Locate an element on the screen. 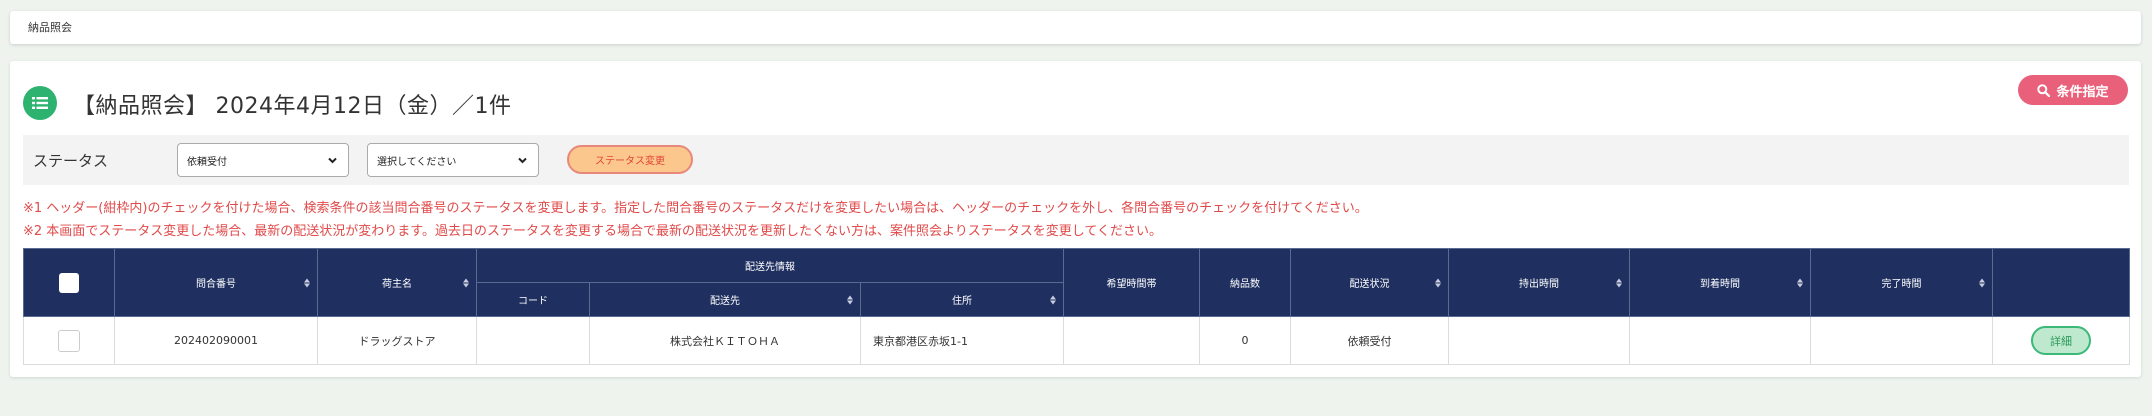 The height and width of the screenshot is (416, 2152). cell-inquiry-no: 202402090001 is located at coordinates (216, 340).